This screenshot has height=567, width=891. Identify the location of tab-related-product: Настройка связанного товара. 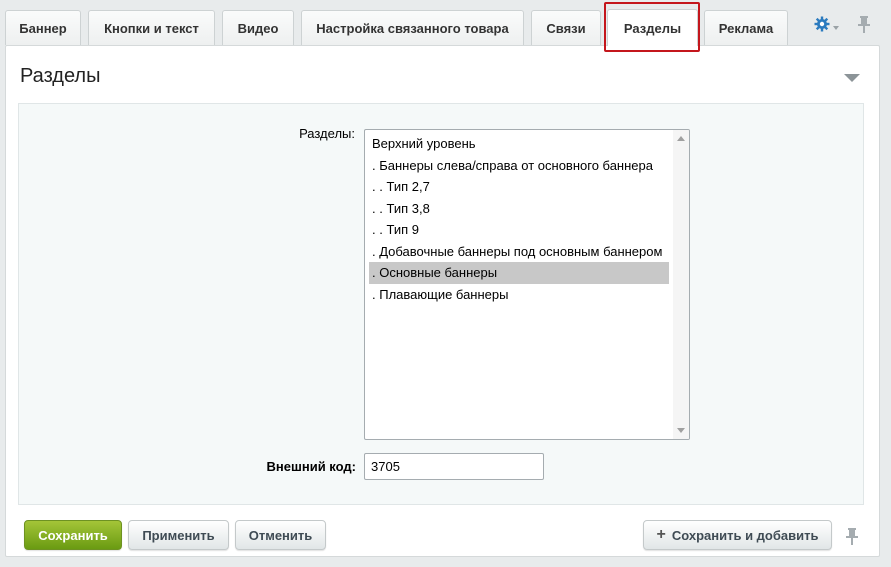
(412, 27).